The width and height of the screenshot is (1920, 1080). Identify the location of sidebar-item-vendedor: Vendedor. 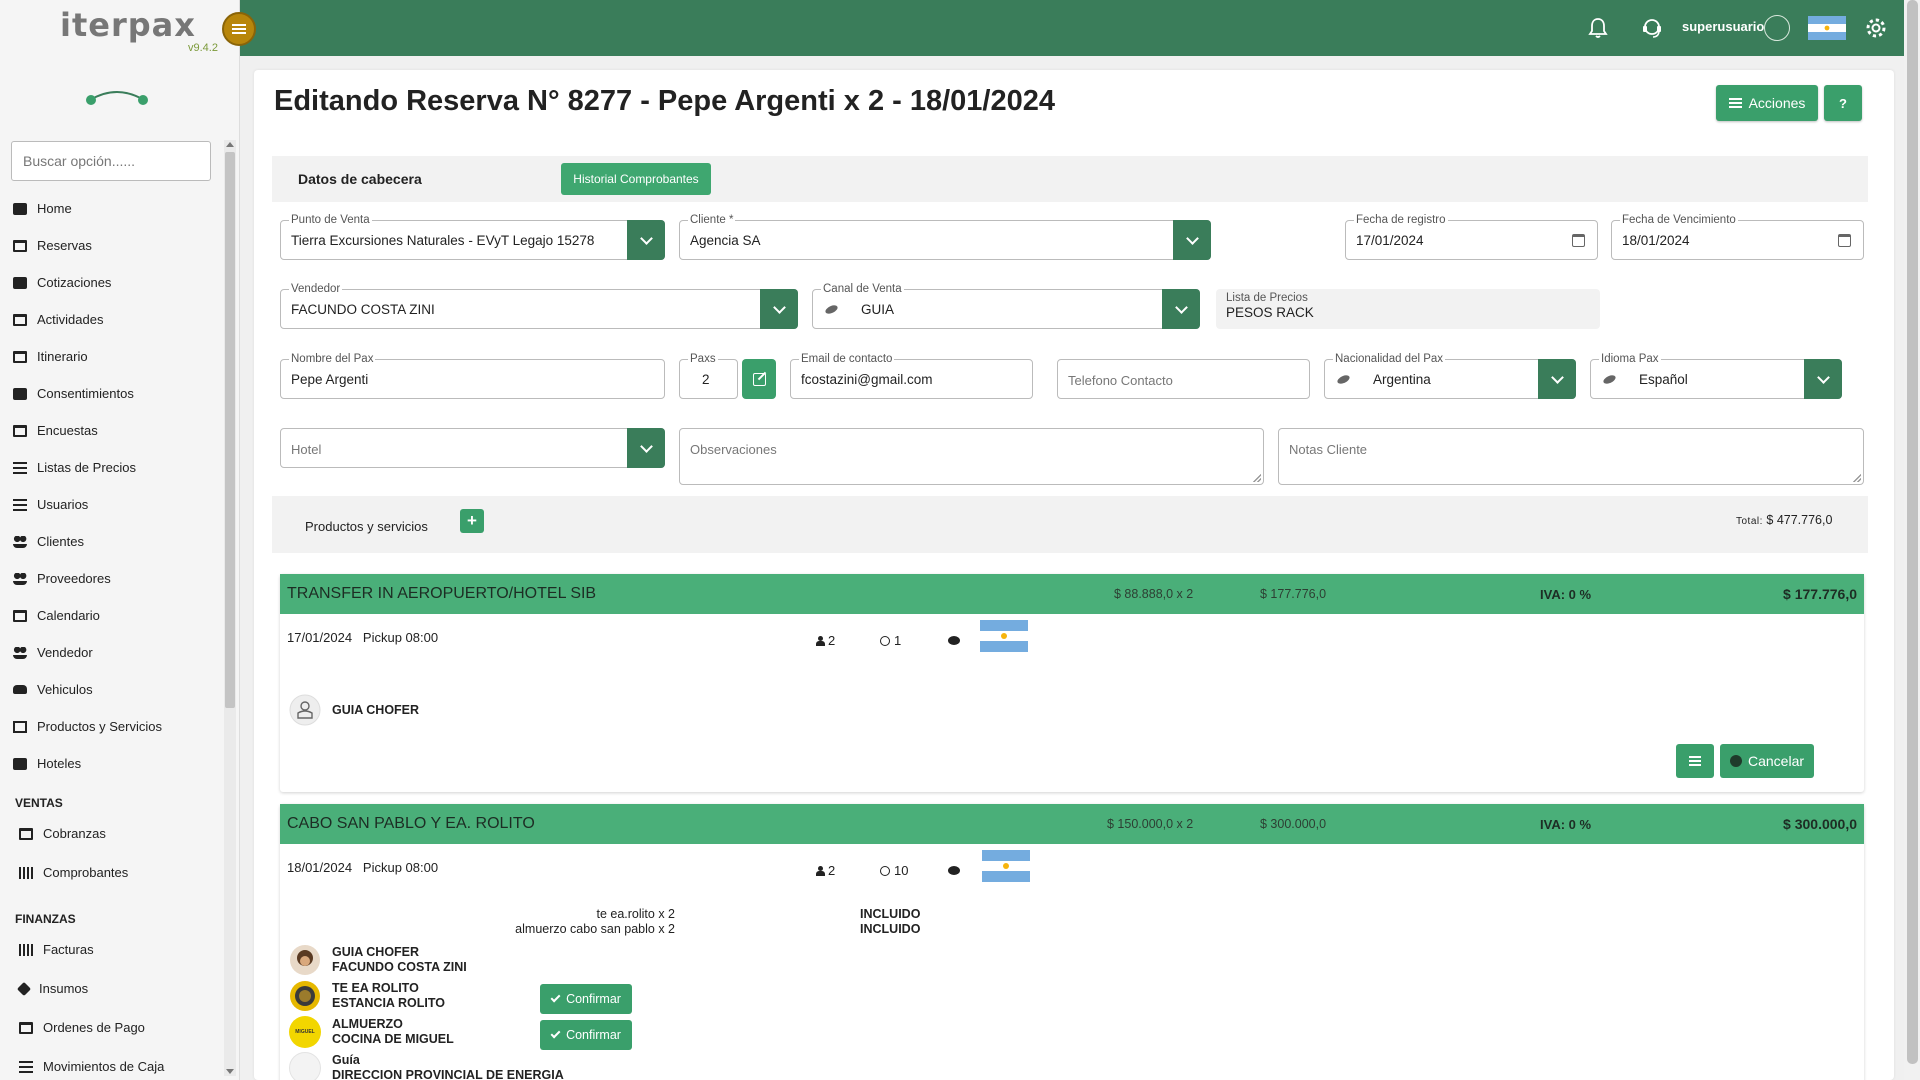
(111, 652).